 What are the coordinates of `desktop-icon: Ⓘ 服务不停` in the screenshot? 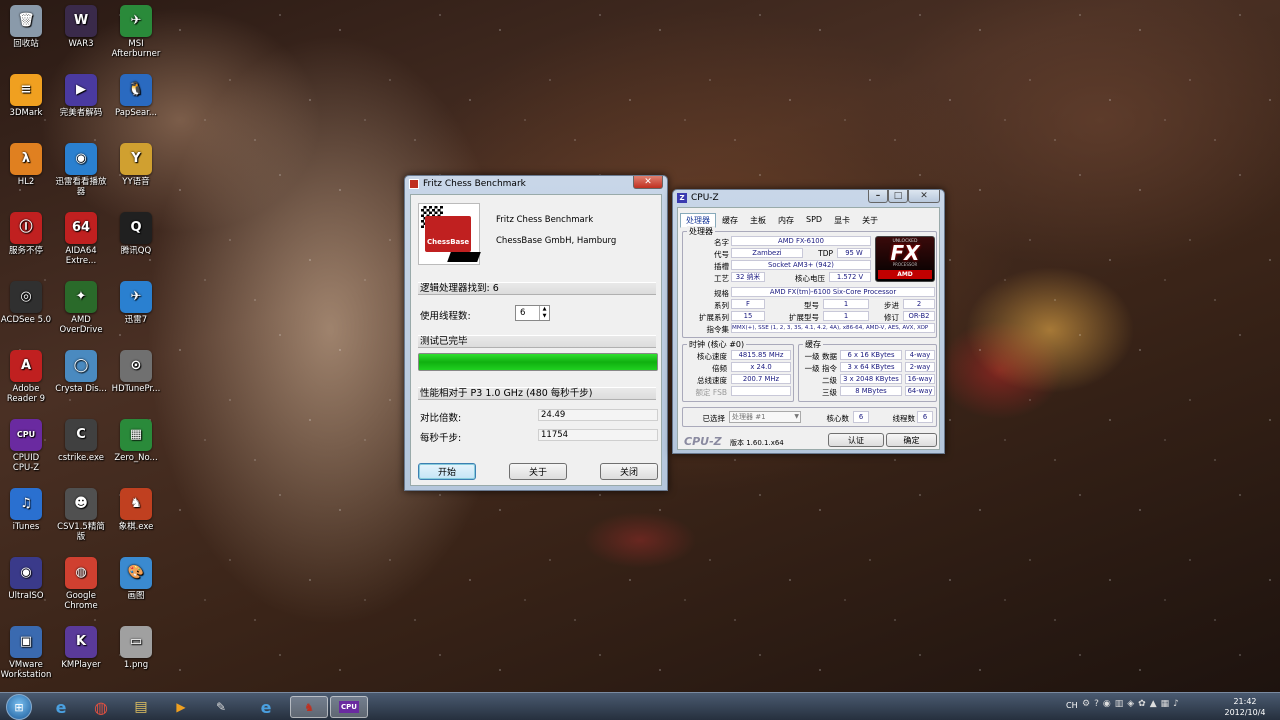 It's located at (28, 245).